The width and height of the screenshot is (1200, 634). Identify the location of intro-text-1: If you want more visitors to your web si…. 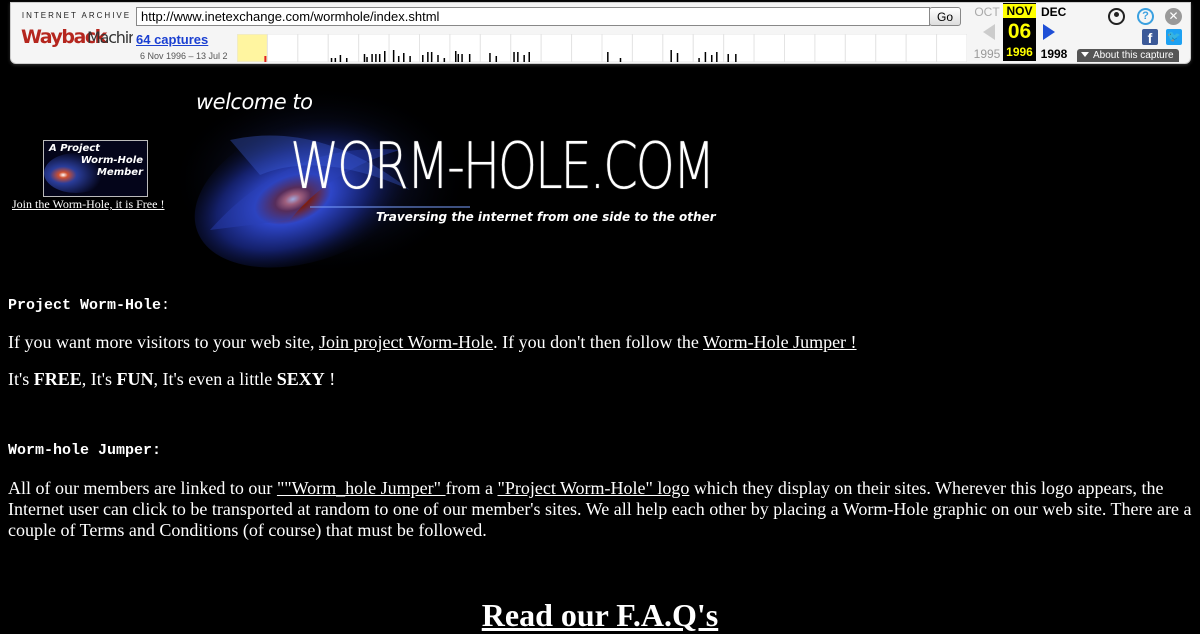
(163, 342).